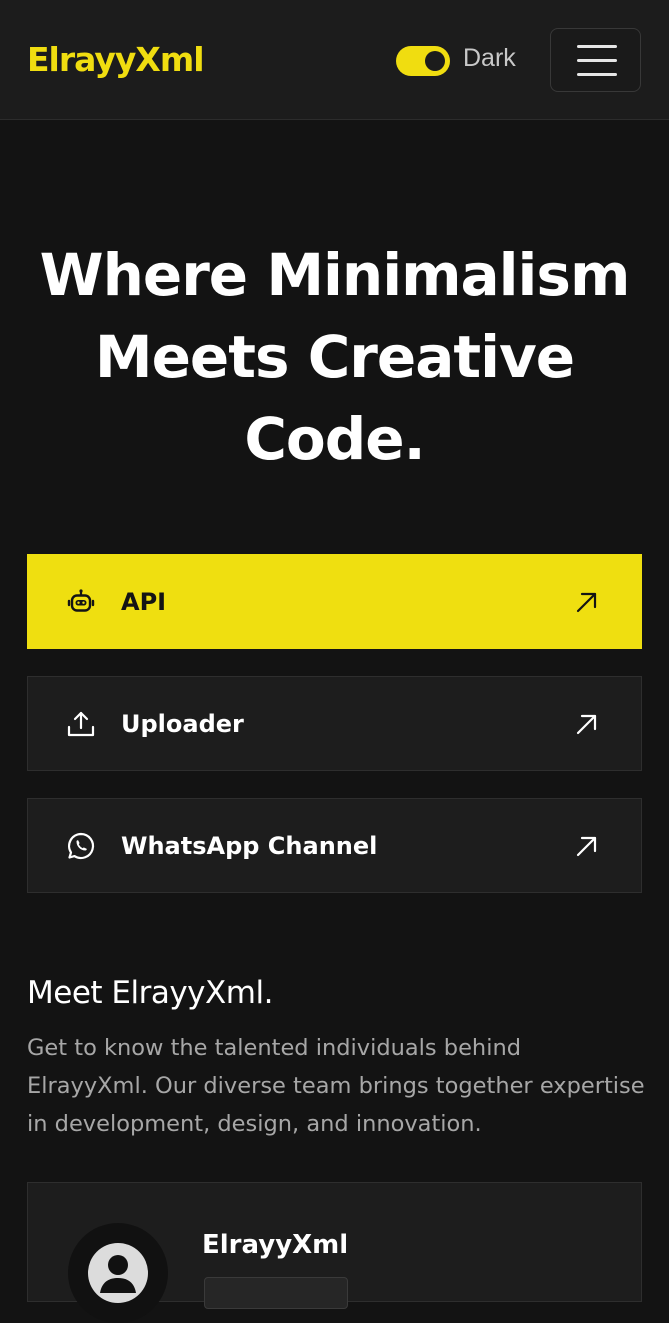 This screenshot has width=669, height=1323. What do you see at coordinates (144, 602) in the screenshot?
I see `link-label: API` at bounding box center [144, 602].